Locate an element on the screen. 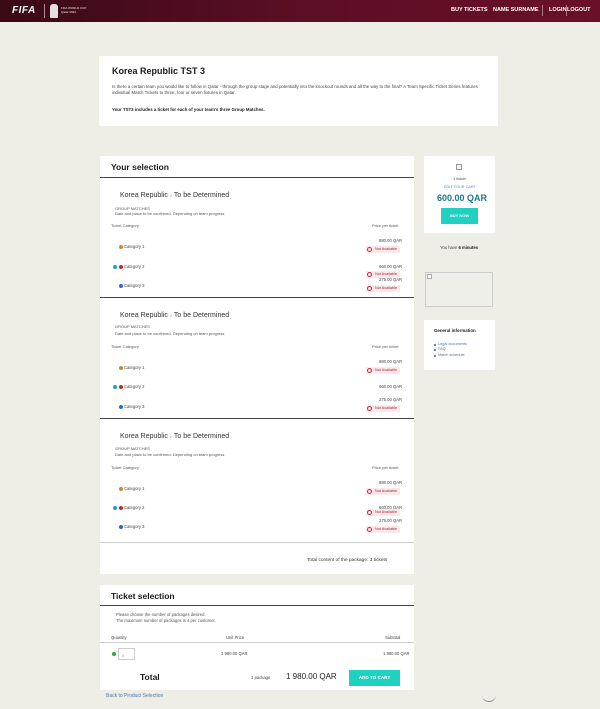 This screenshot has height=709, width=600. cart-price: 600.00 QAR is located at coordinates (462, 198).